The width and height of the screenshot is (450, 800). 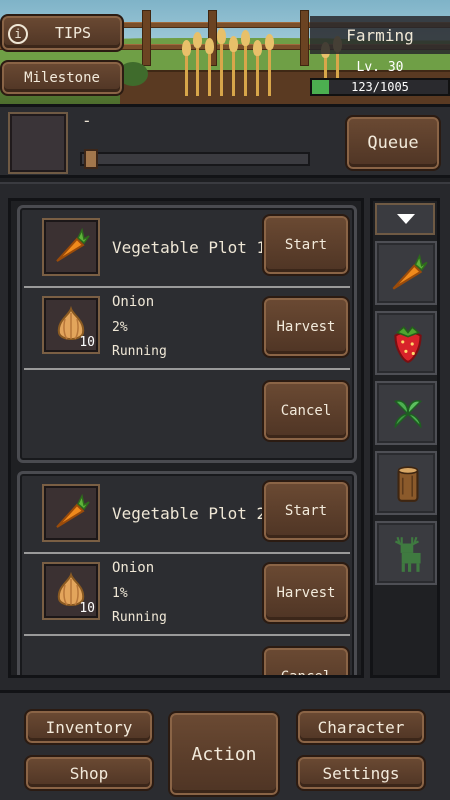 I want to click on strawberry-icon, so click(x=408, y=344).